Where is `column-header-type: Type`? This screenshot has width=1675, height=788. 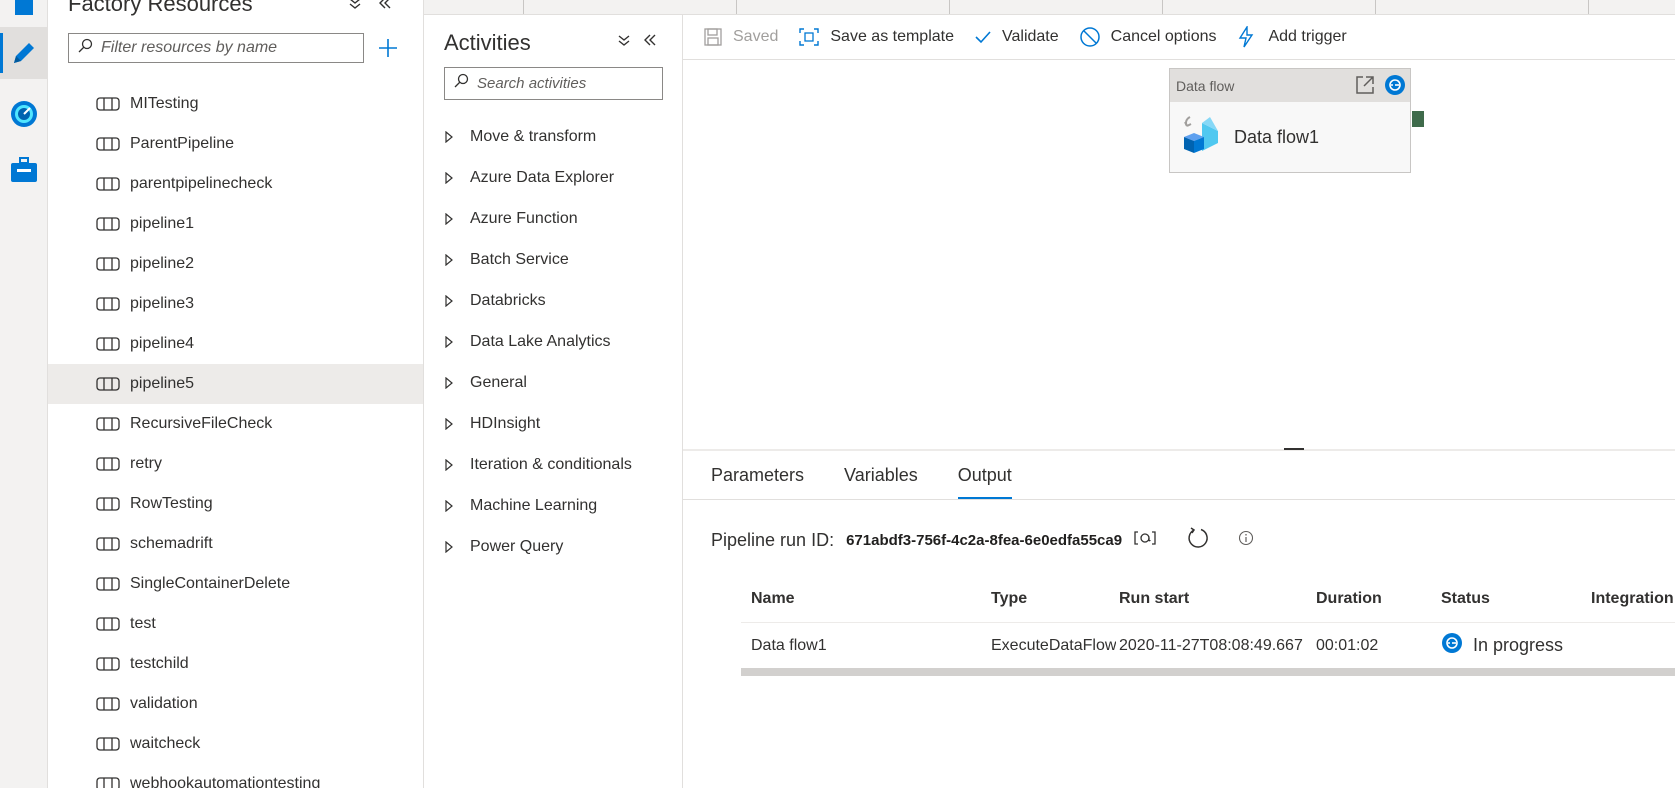 column-header-type: Type is located at coordinates (1053, 599).